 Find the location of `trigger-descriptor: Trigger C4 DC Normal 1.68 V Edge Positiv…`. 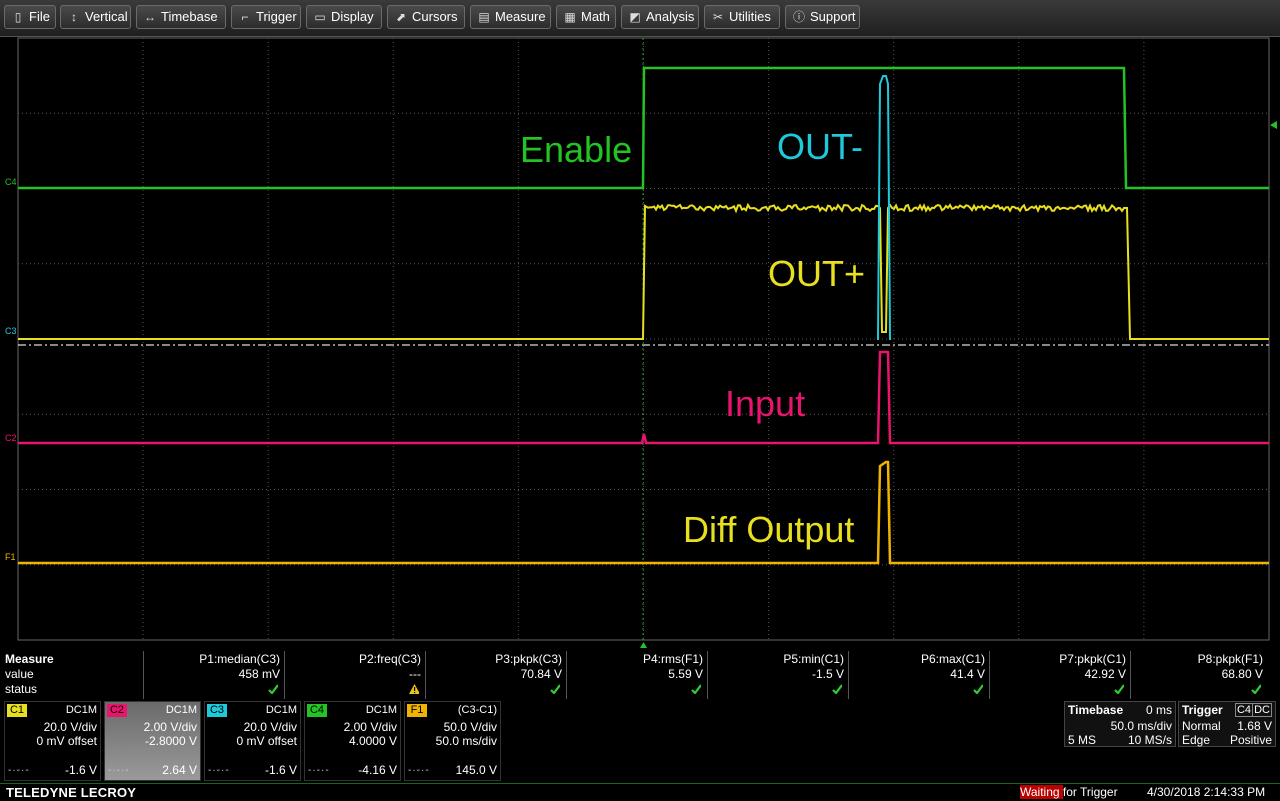

trigger-descriptor: Trigger C4 DC Normal 1.68 V Edge Positiv… is located at coordinates (1227, 724).